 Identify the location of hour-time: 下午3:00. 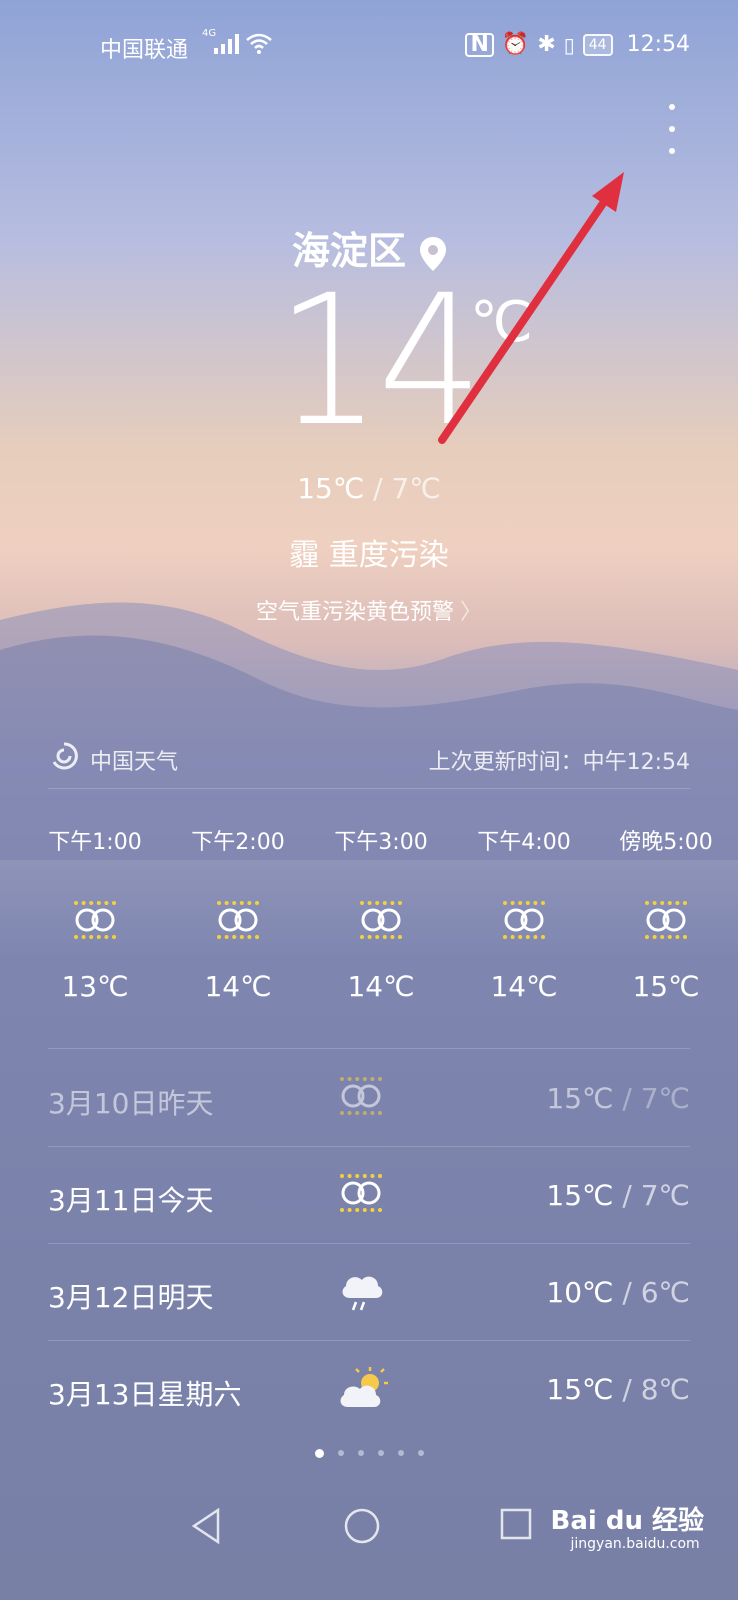
(381, 842).